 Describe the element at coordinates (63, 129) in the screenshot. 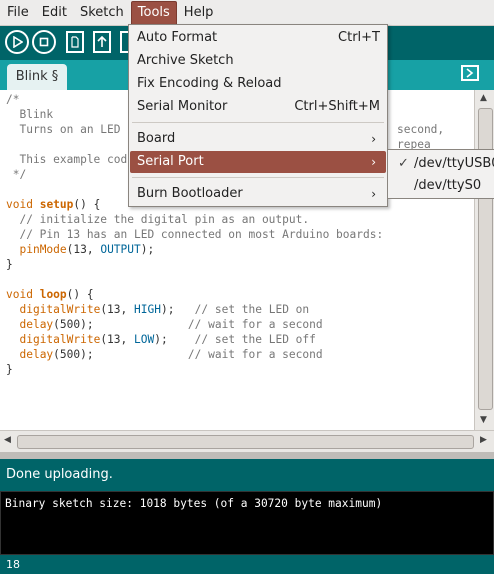

I see `code-line: Turns on an LED` at that location.